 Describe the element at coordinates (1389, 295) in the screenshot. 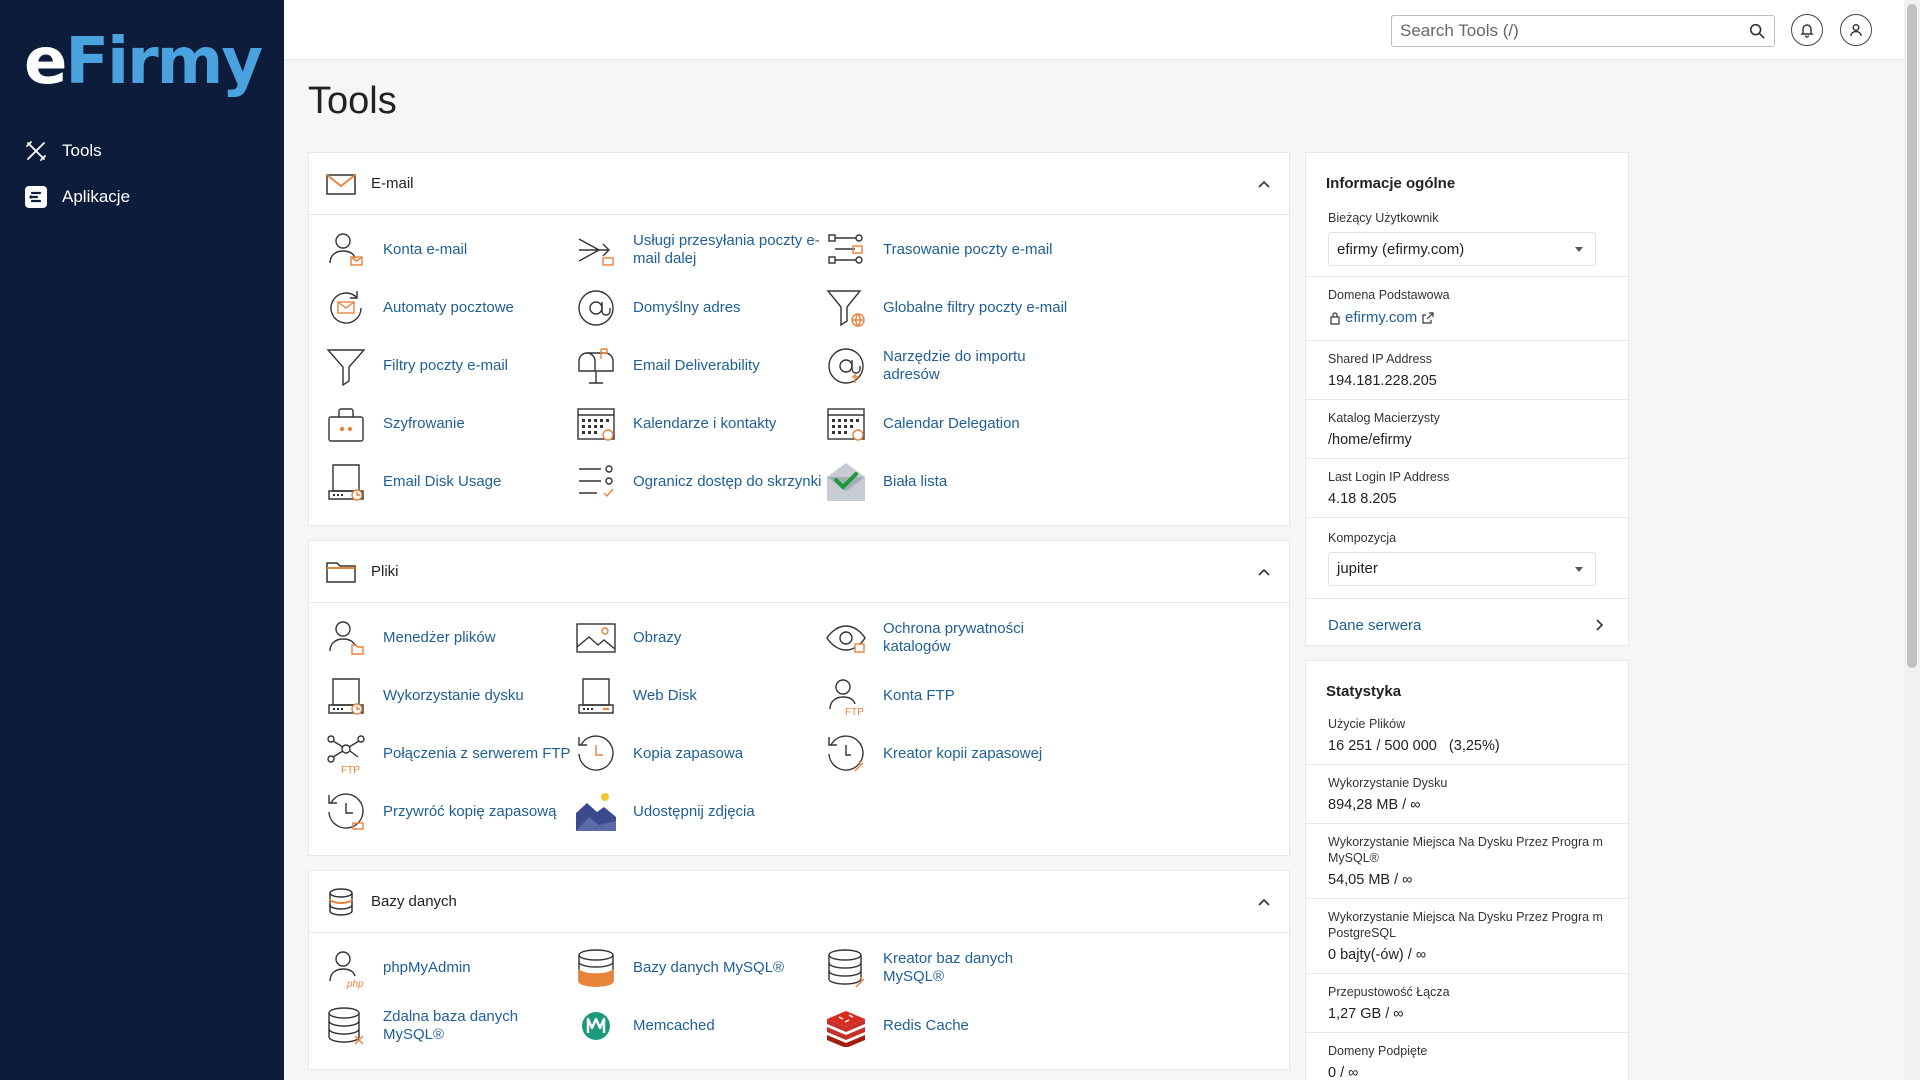

I see `primary-domain-label: Domena Podstawowa` at that location.